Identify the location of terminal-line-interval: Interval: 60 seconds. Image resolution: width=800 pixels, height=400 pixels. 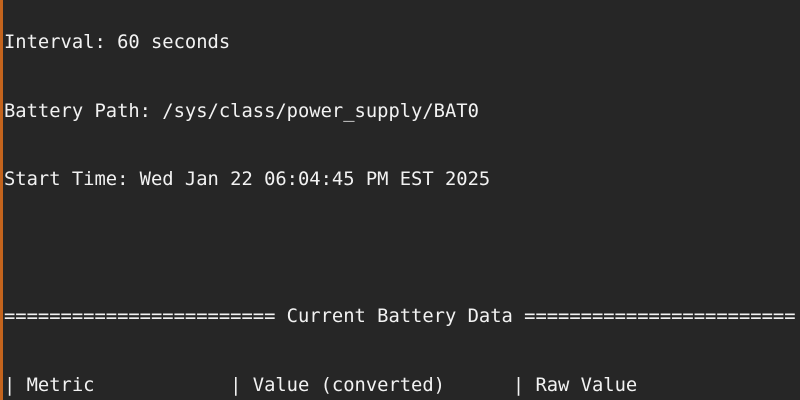
(117, 42).